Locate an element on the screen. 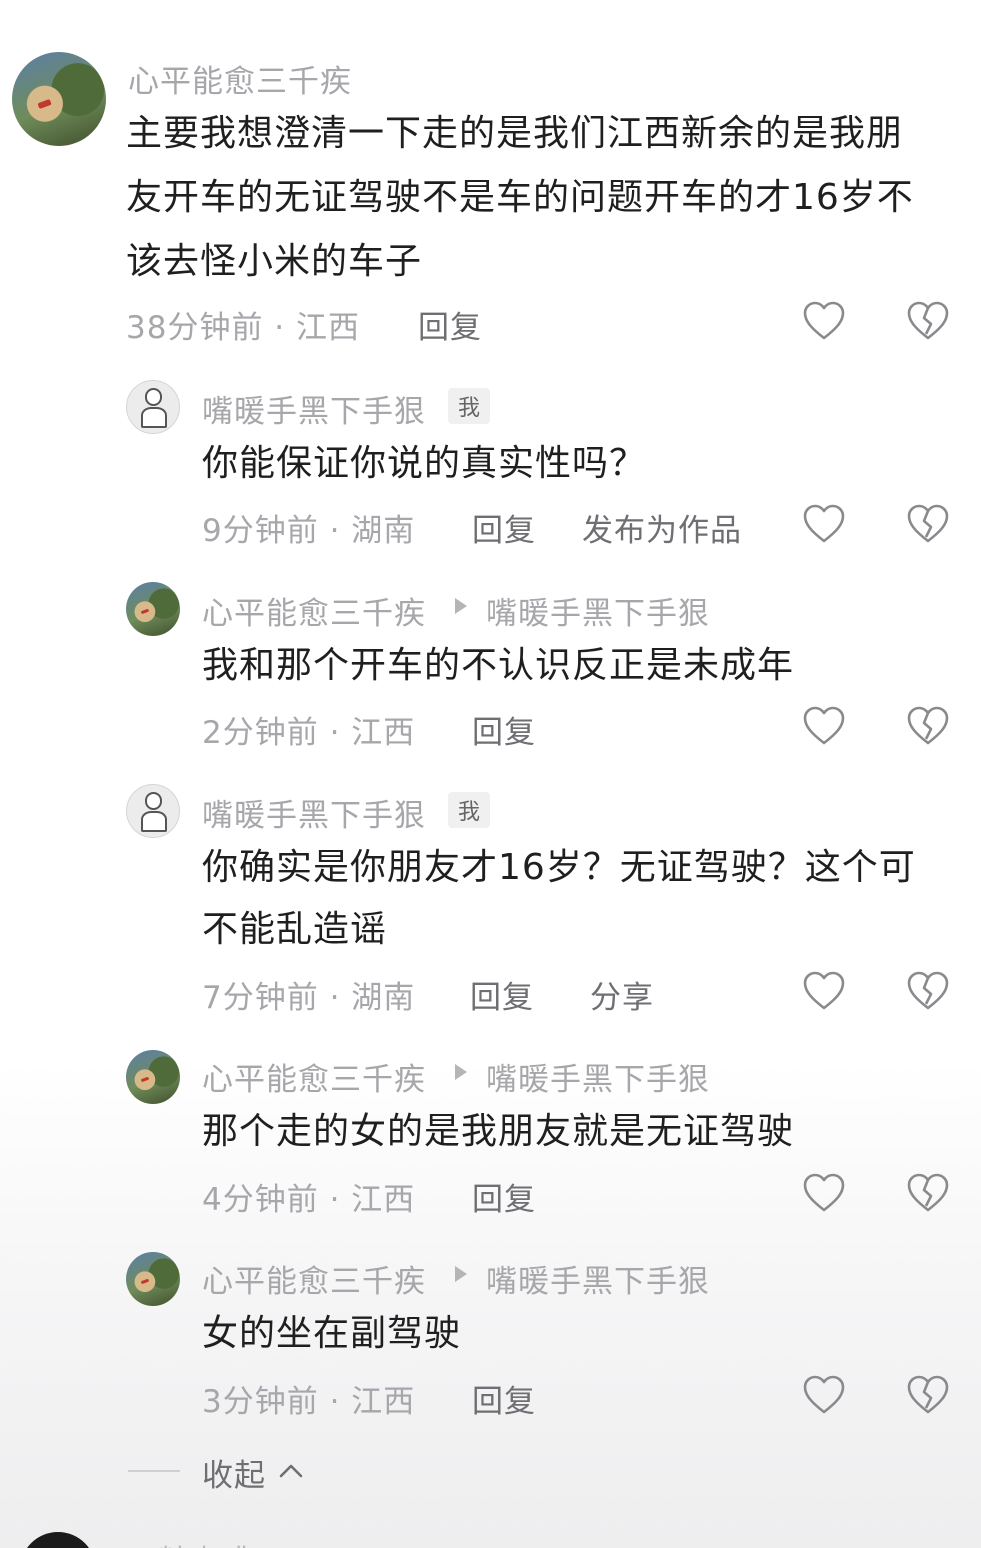 This screenshot has width=981, height=1548. comment-text-line: 那个走的女的是我朋友就是无证驾驶 is located at coordinates (498, 1131).